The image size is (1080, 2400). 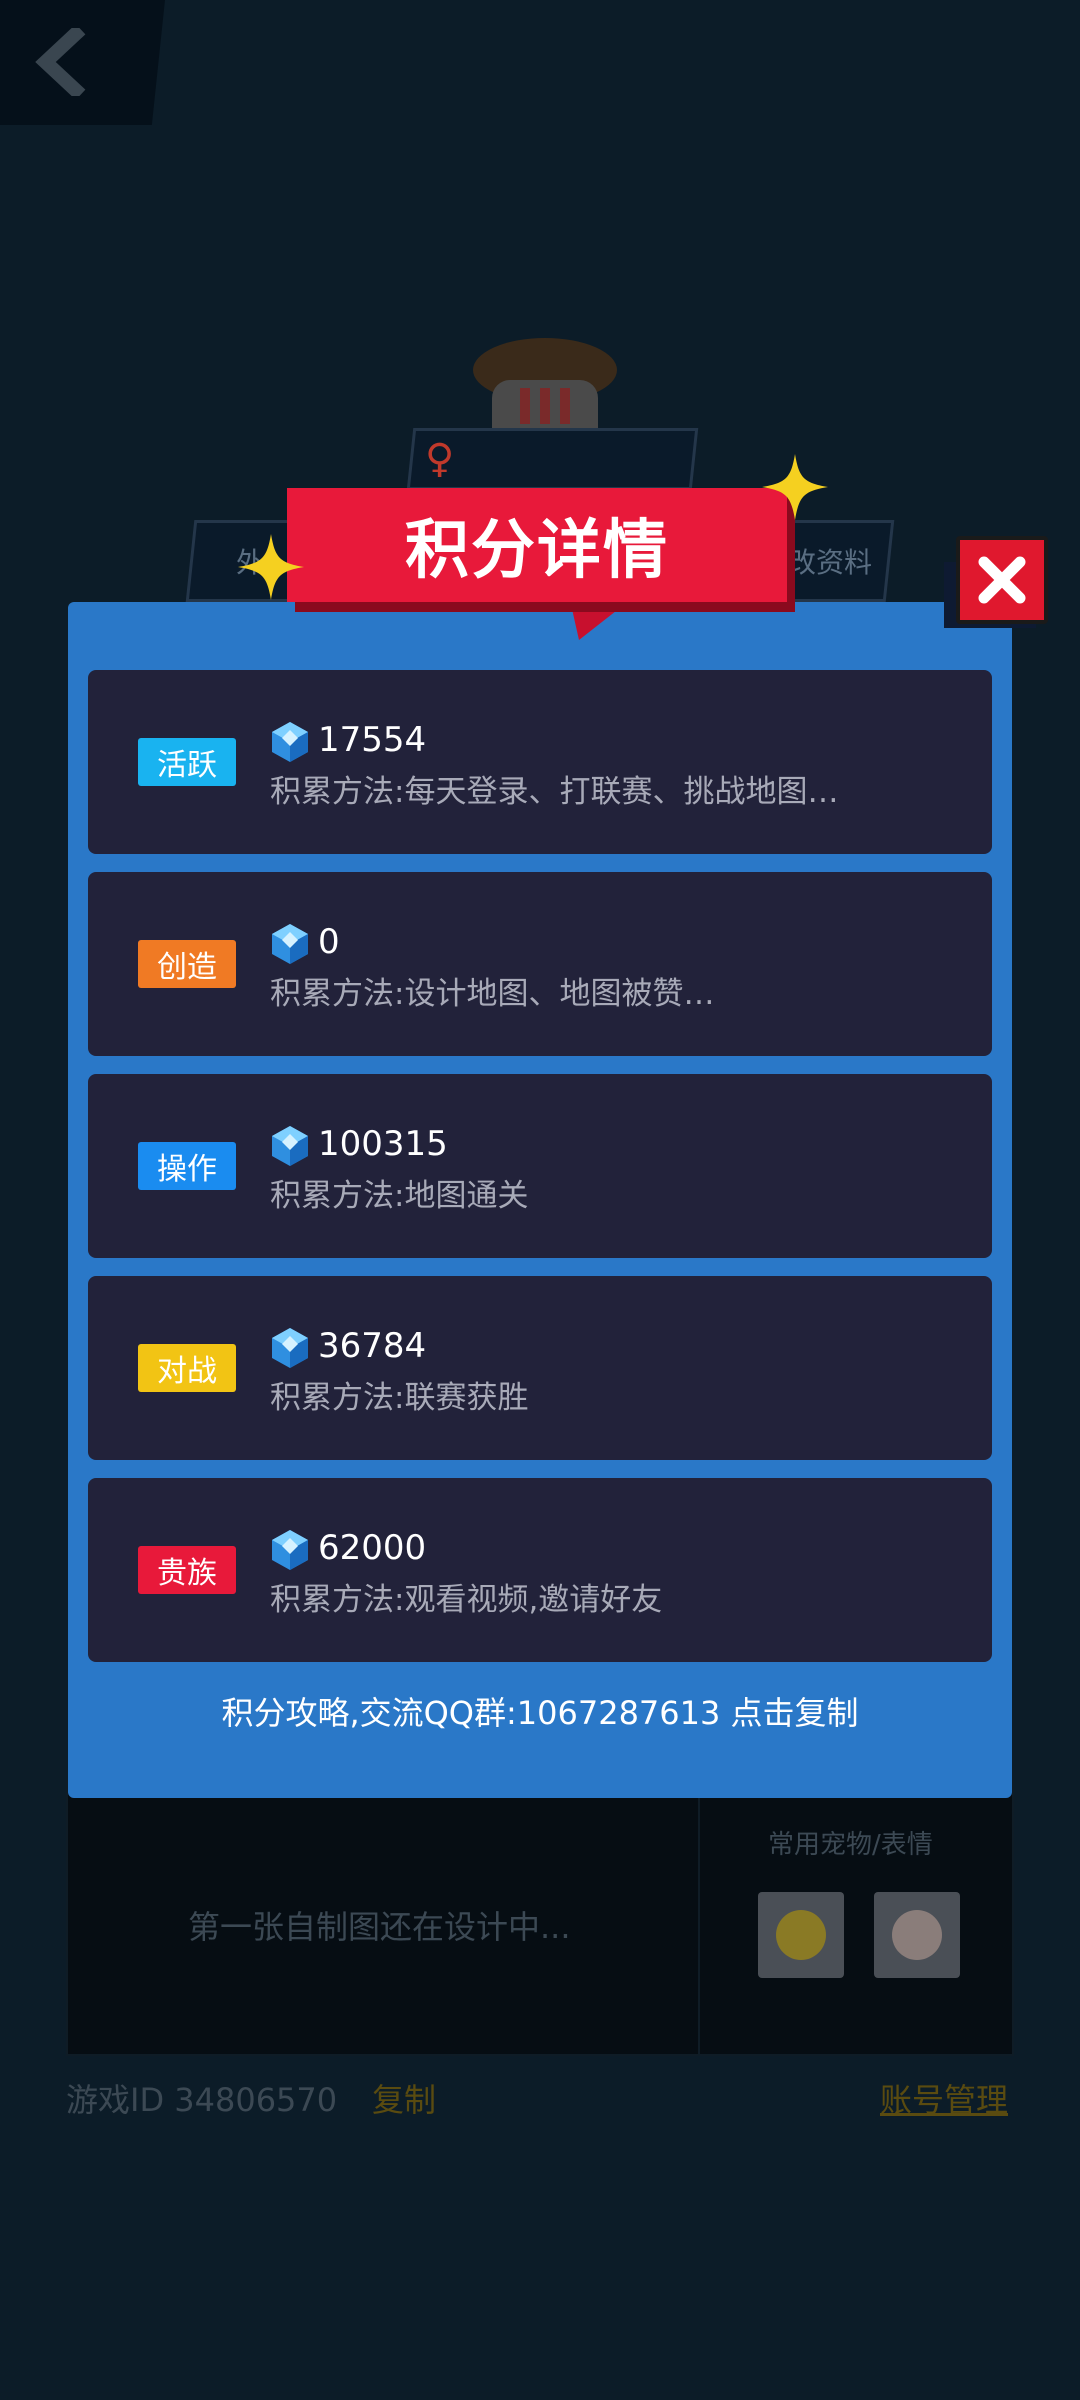 What do you see at coordinates (850, 1845) in the screenshot?
I see `pets-title: 常用宠物/表情` at bounding box center [850, 1845].